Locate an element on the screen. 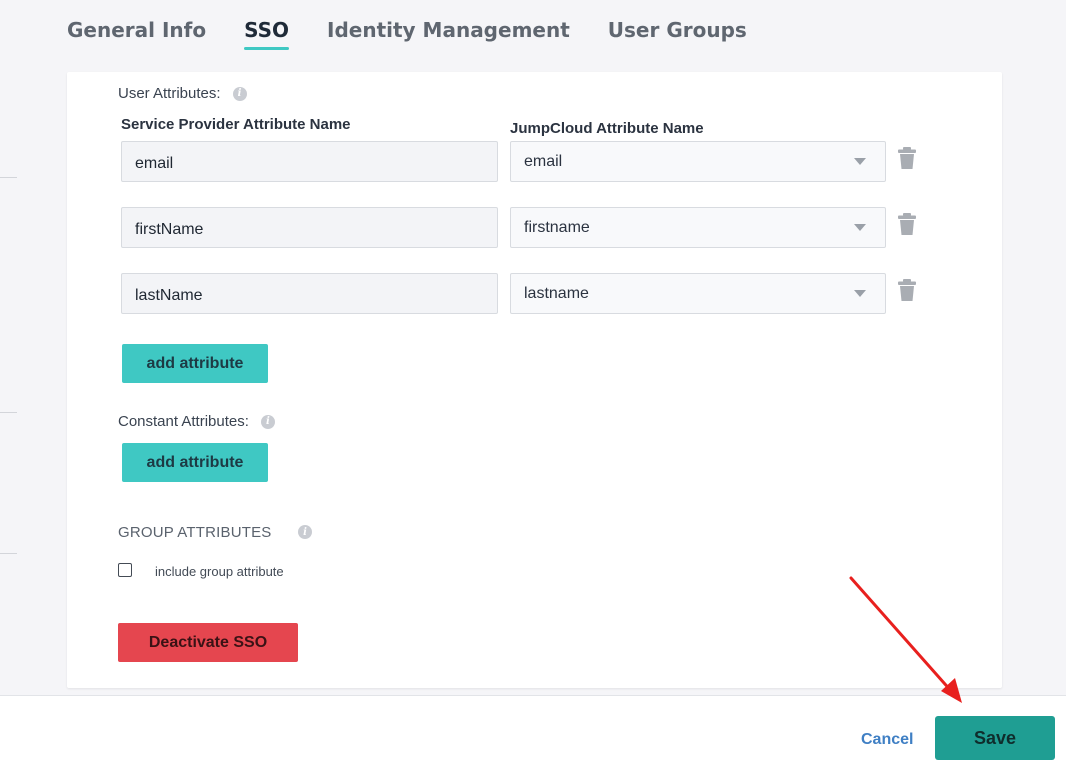 This screenshot has width=1066, height=766. include-group-attribute-label: include group attribute is located at coordinates (219, 571).